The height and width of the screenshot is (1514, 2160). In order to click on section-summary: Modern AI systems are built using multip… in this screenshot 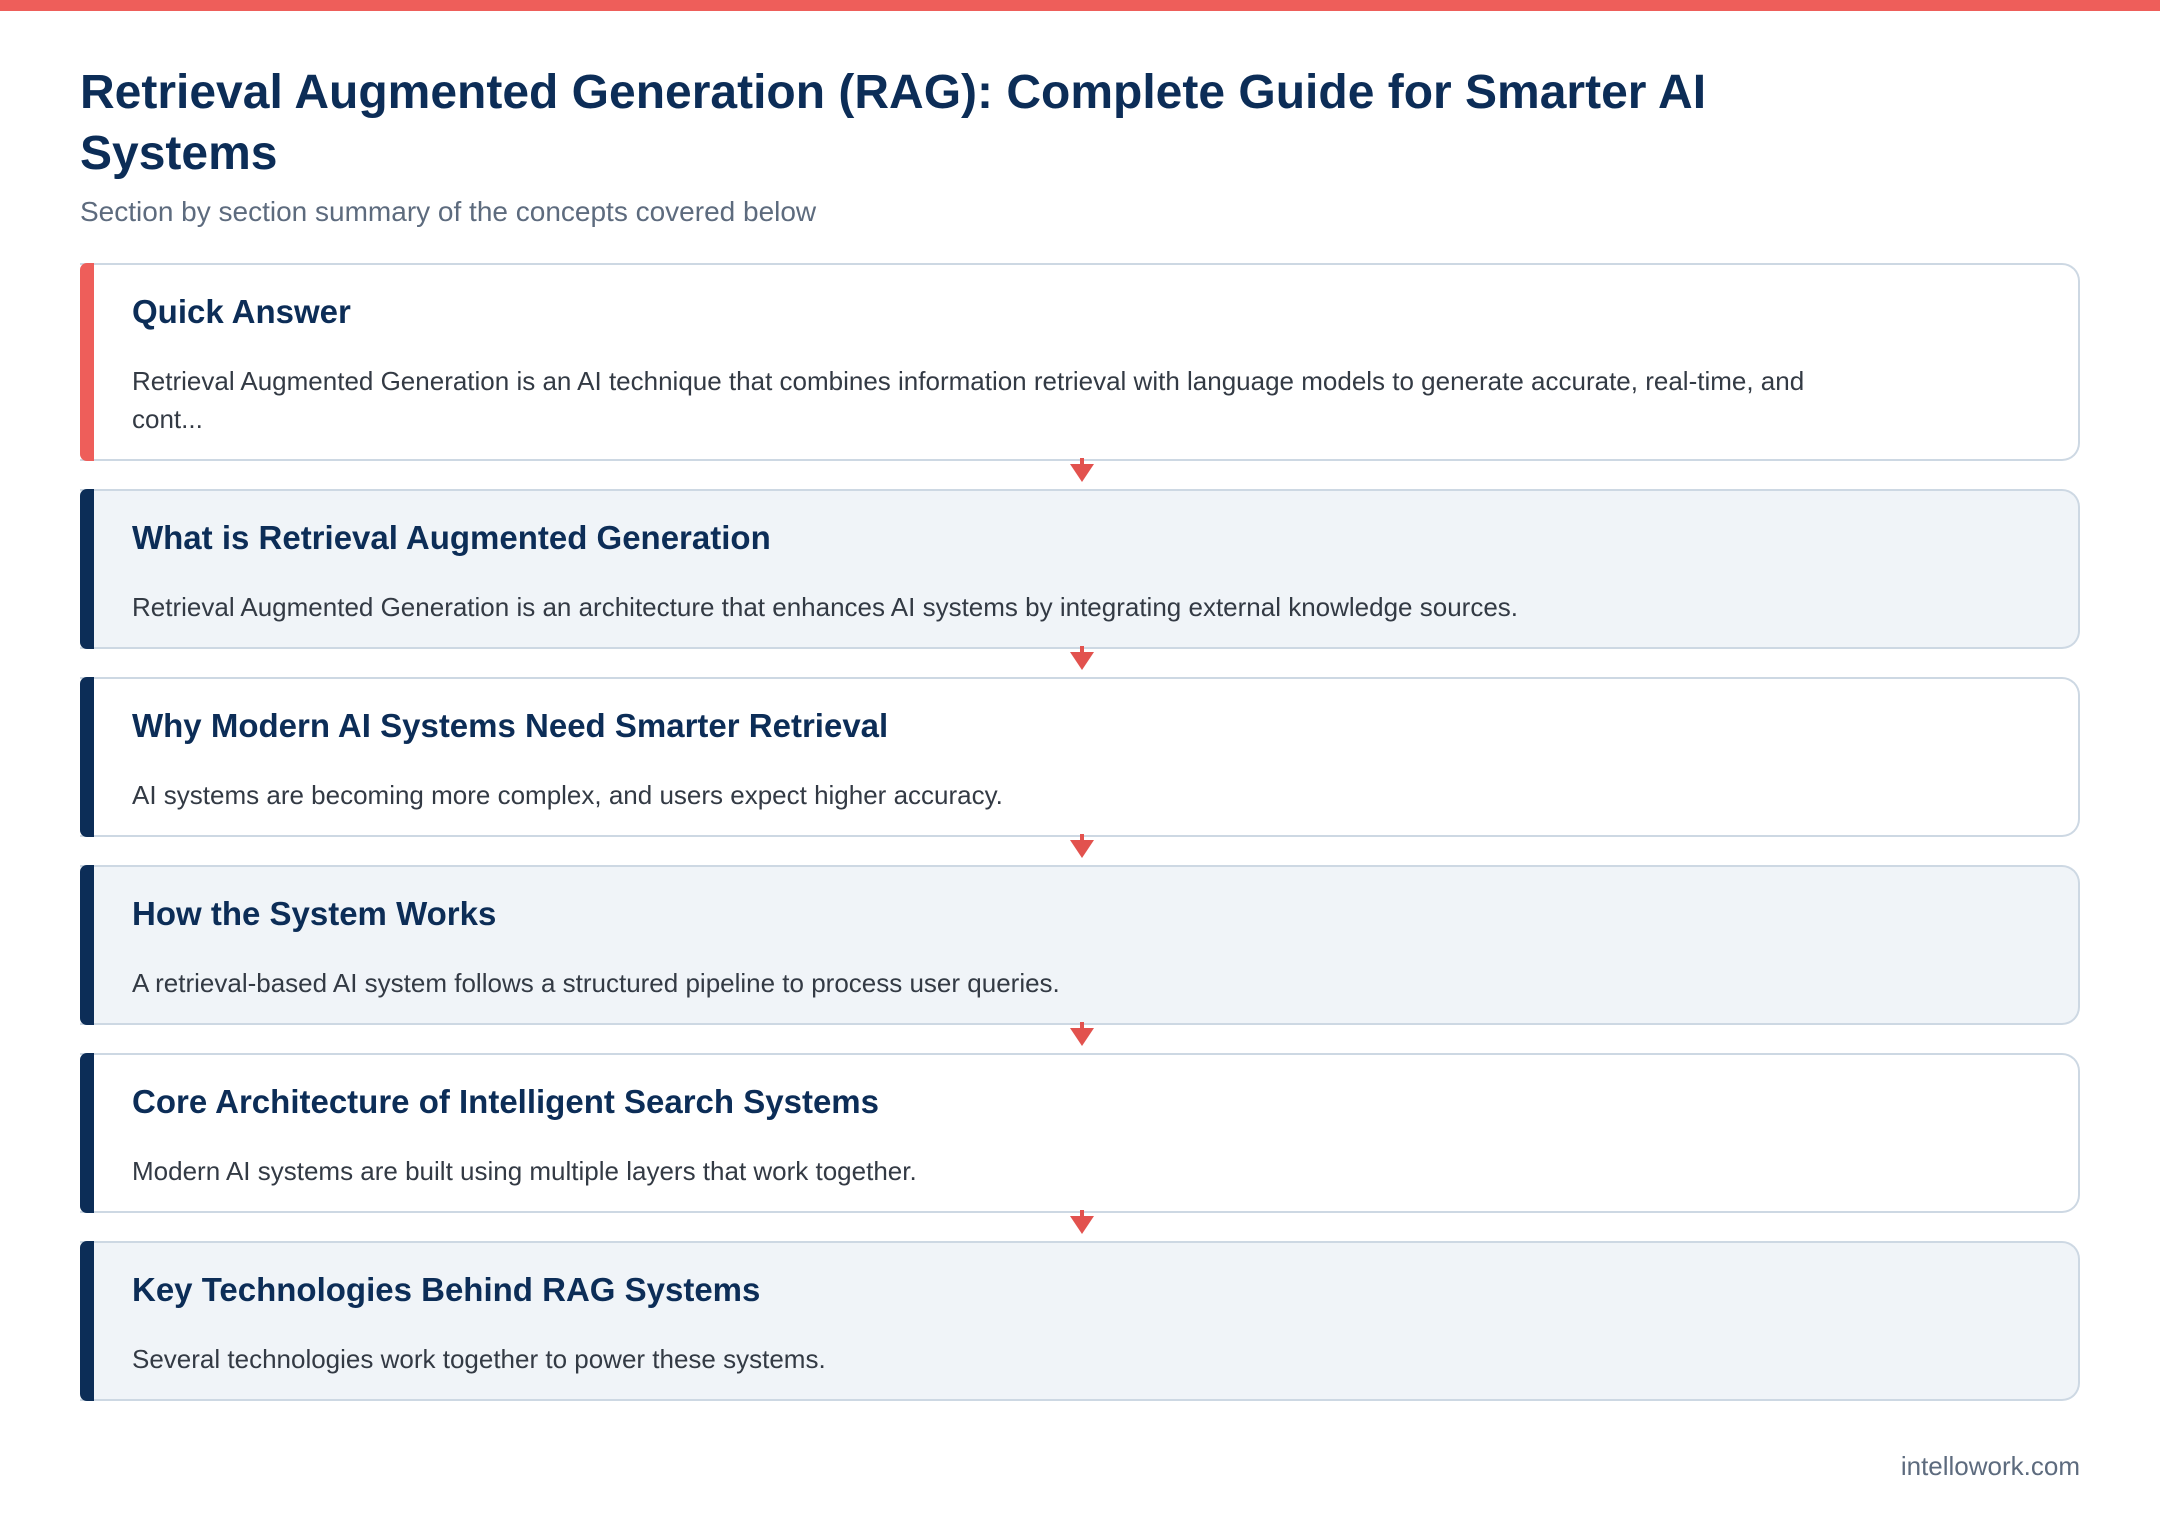, I will do `click(524, 1171)`.